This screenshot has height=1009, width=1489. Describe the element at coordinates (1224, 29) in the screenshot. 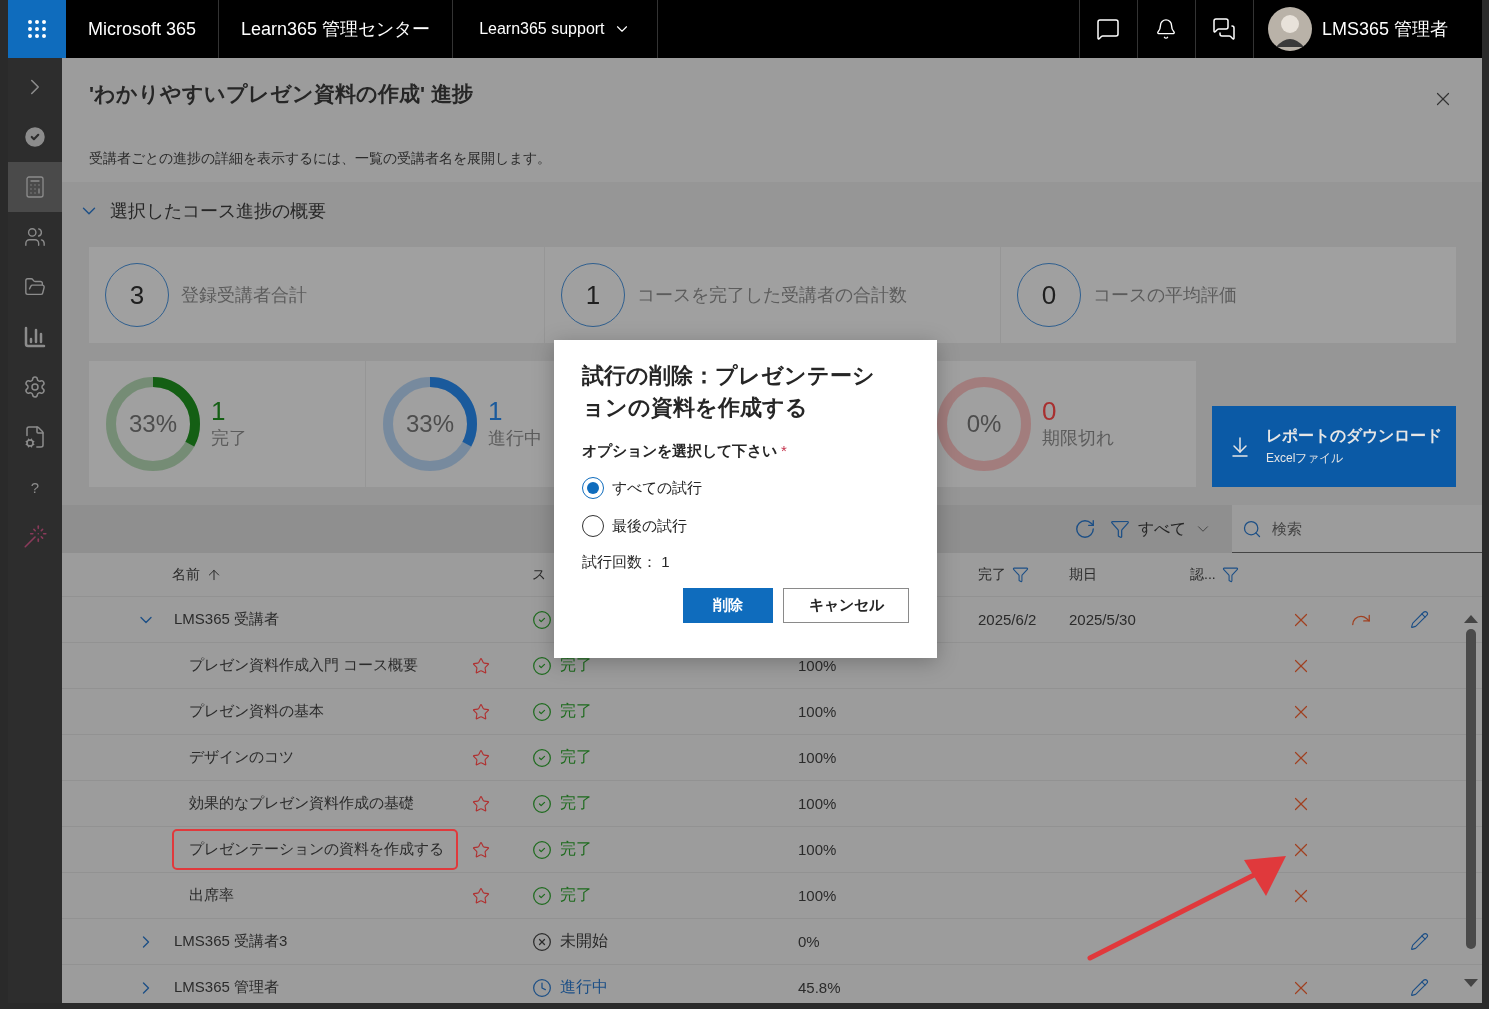

I see `messages-icon` at that location.